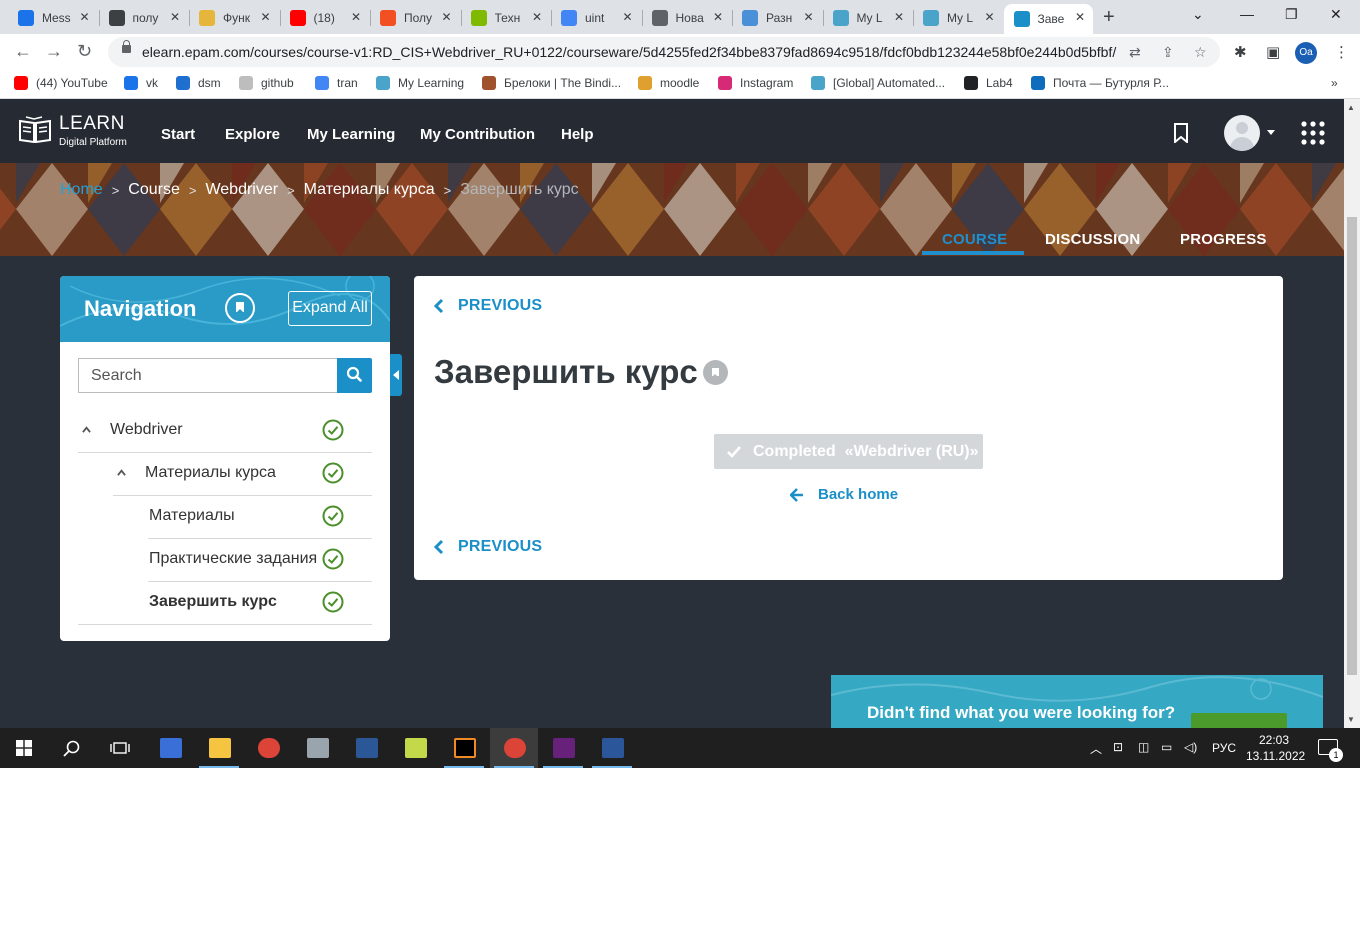 The height and width of the screenshot is (940, 1360). I want to click on bookmarks-toggle-icon, so click(240, 308).